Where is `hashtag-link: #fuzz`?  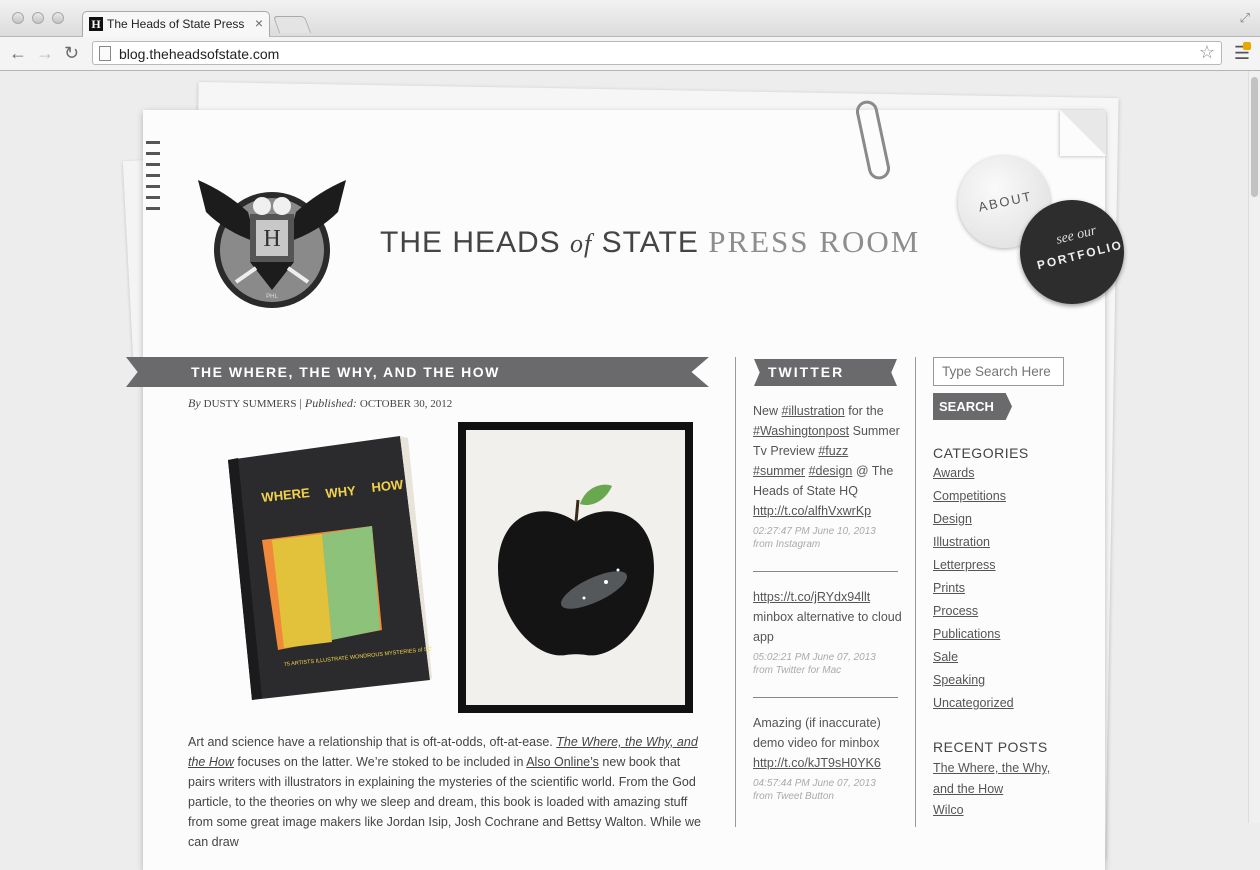 hashtag-link: #fuzz is located at coordinates (833, 451).